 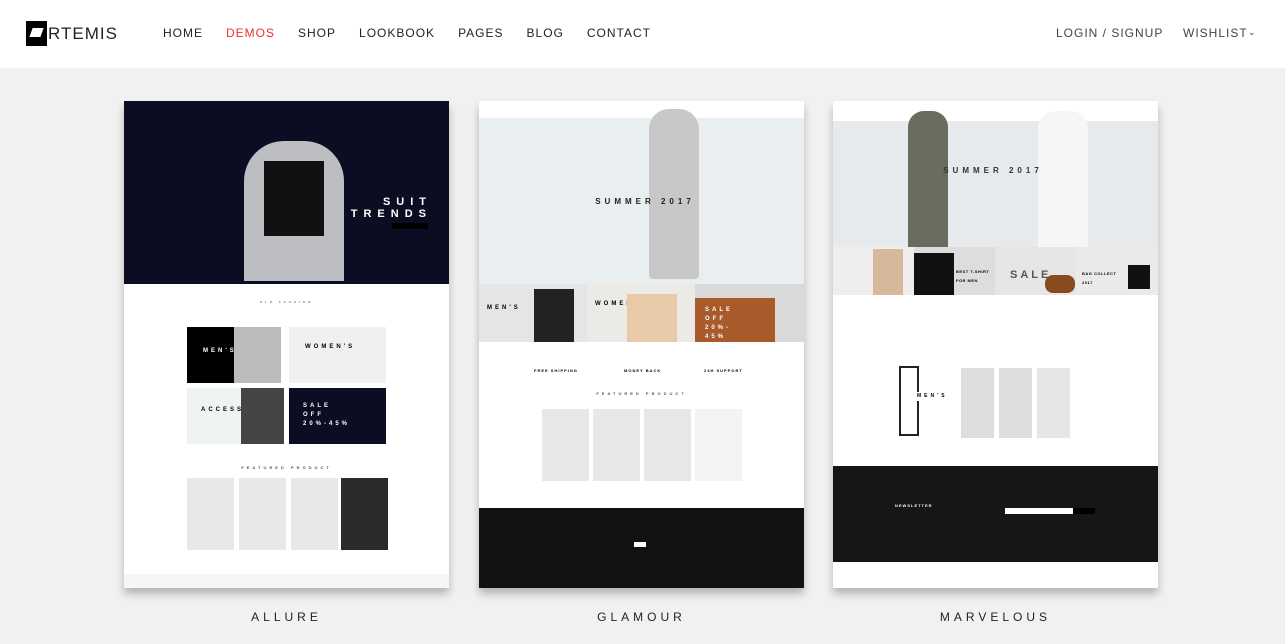 What do you see at coordinates (641, 617) in the screenshot?
I see `demo-label-glamour: GLAMOUR` at bounding box center [641, 617].